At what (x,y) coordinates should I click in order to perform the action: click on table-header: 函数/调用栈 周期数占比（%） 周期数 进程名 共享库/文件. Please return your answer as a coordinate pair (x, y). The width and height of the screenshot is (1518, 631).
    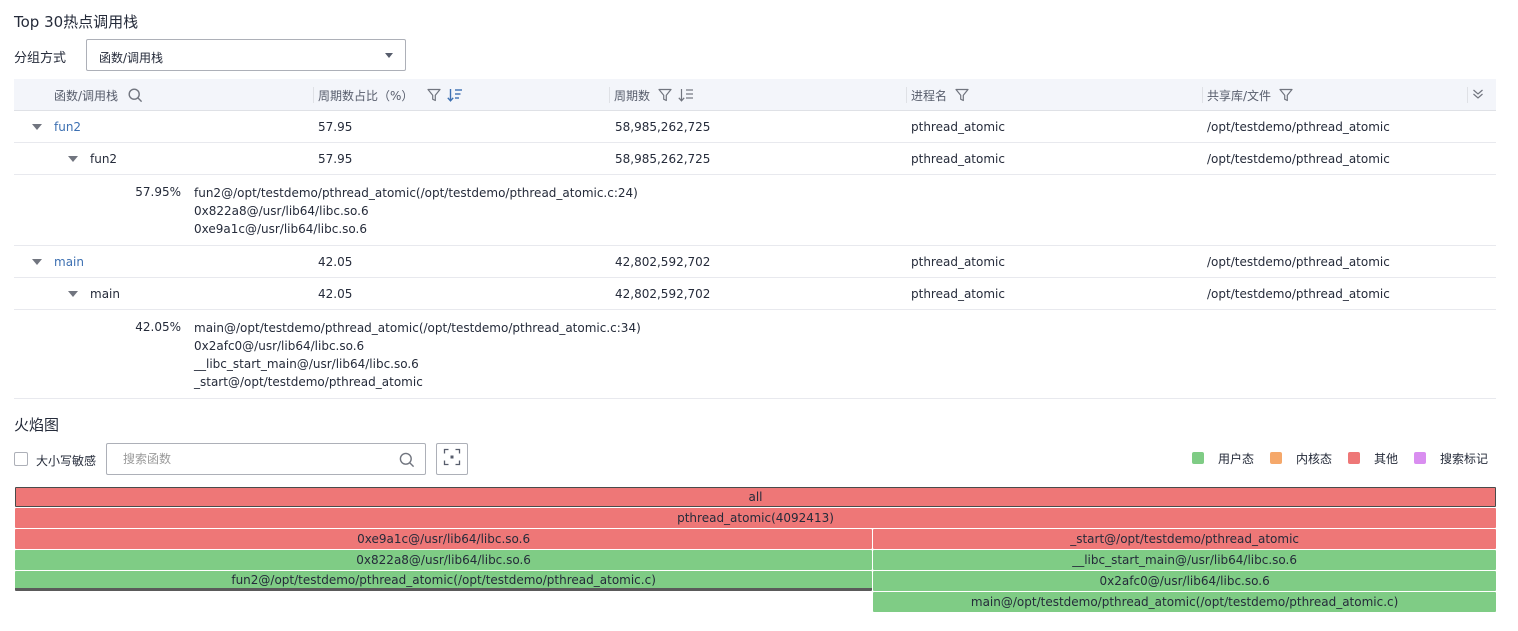
    Looking at the image, I should click on (755, 95).